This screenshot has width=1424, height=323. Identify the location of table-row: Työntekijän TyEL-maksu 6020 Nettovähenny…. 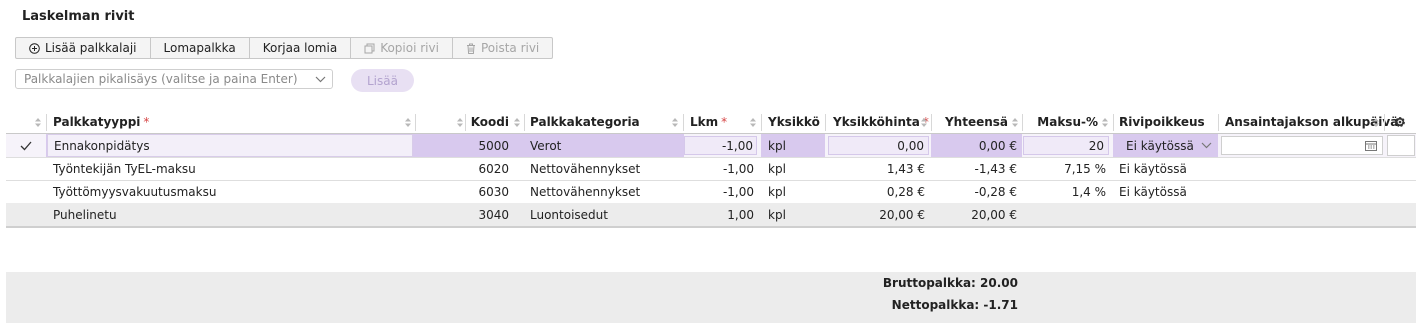
(711, 169).